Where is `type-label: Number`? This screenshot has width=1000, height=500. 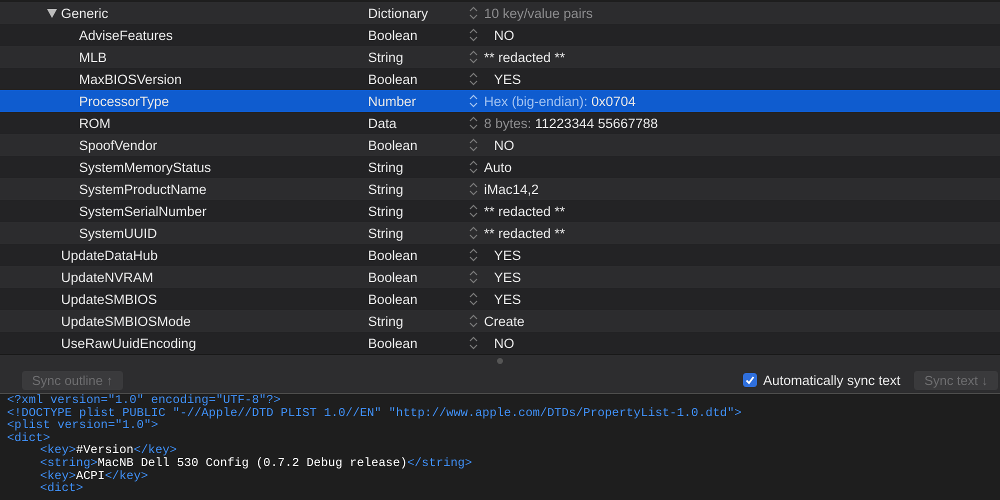 type-label: Number is located at coordinates (393, 101).